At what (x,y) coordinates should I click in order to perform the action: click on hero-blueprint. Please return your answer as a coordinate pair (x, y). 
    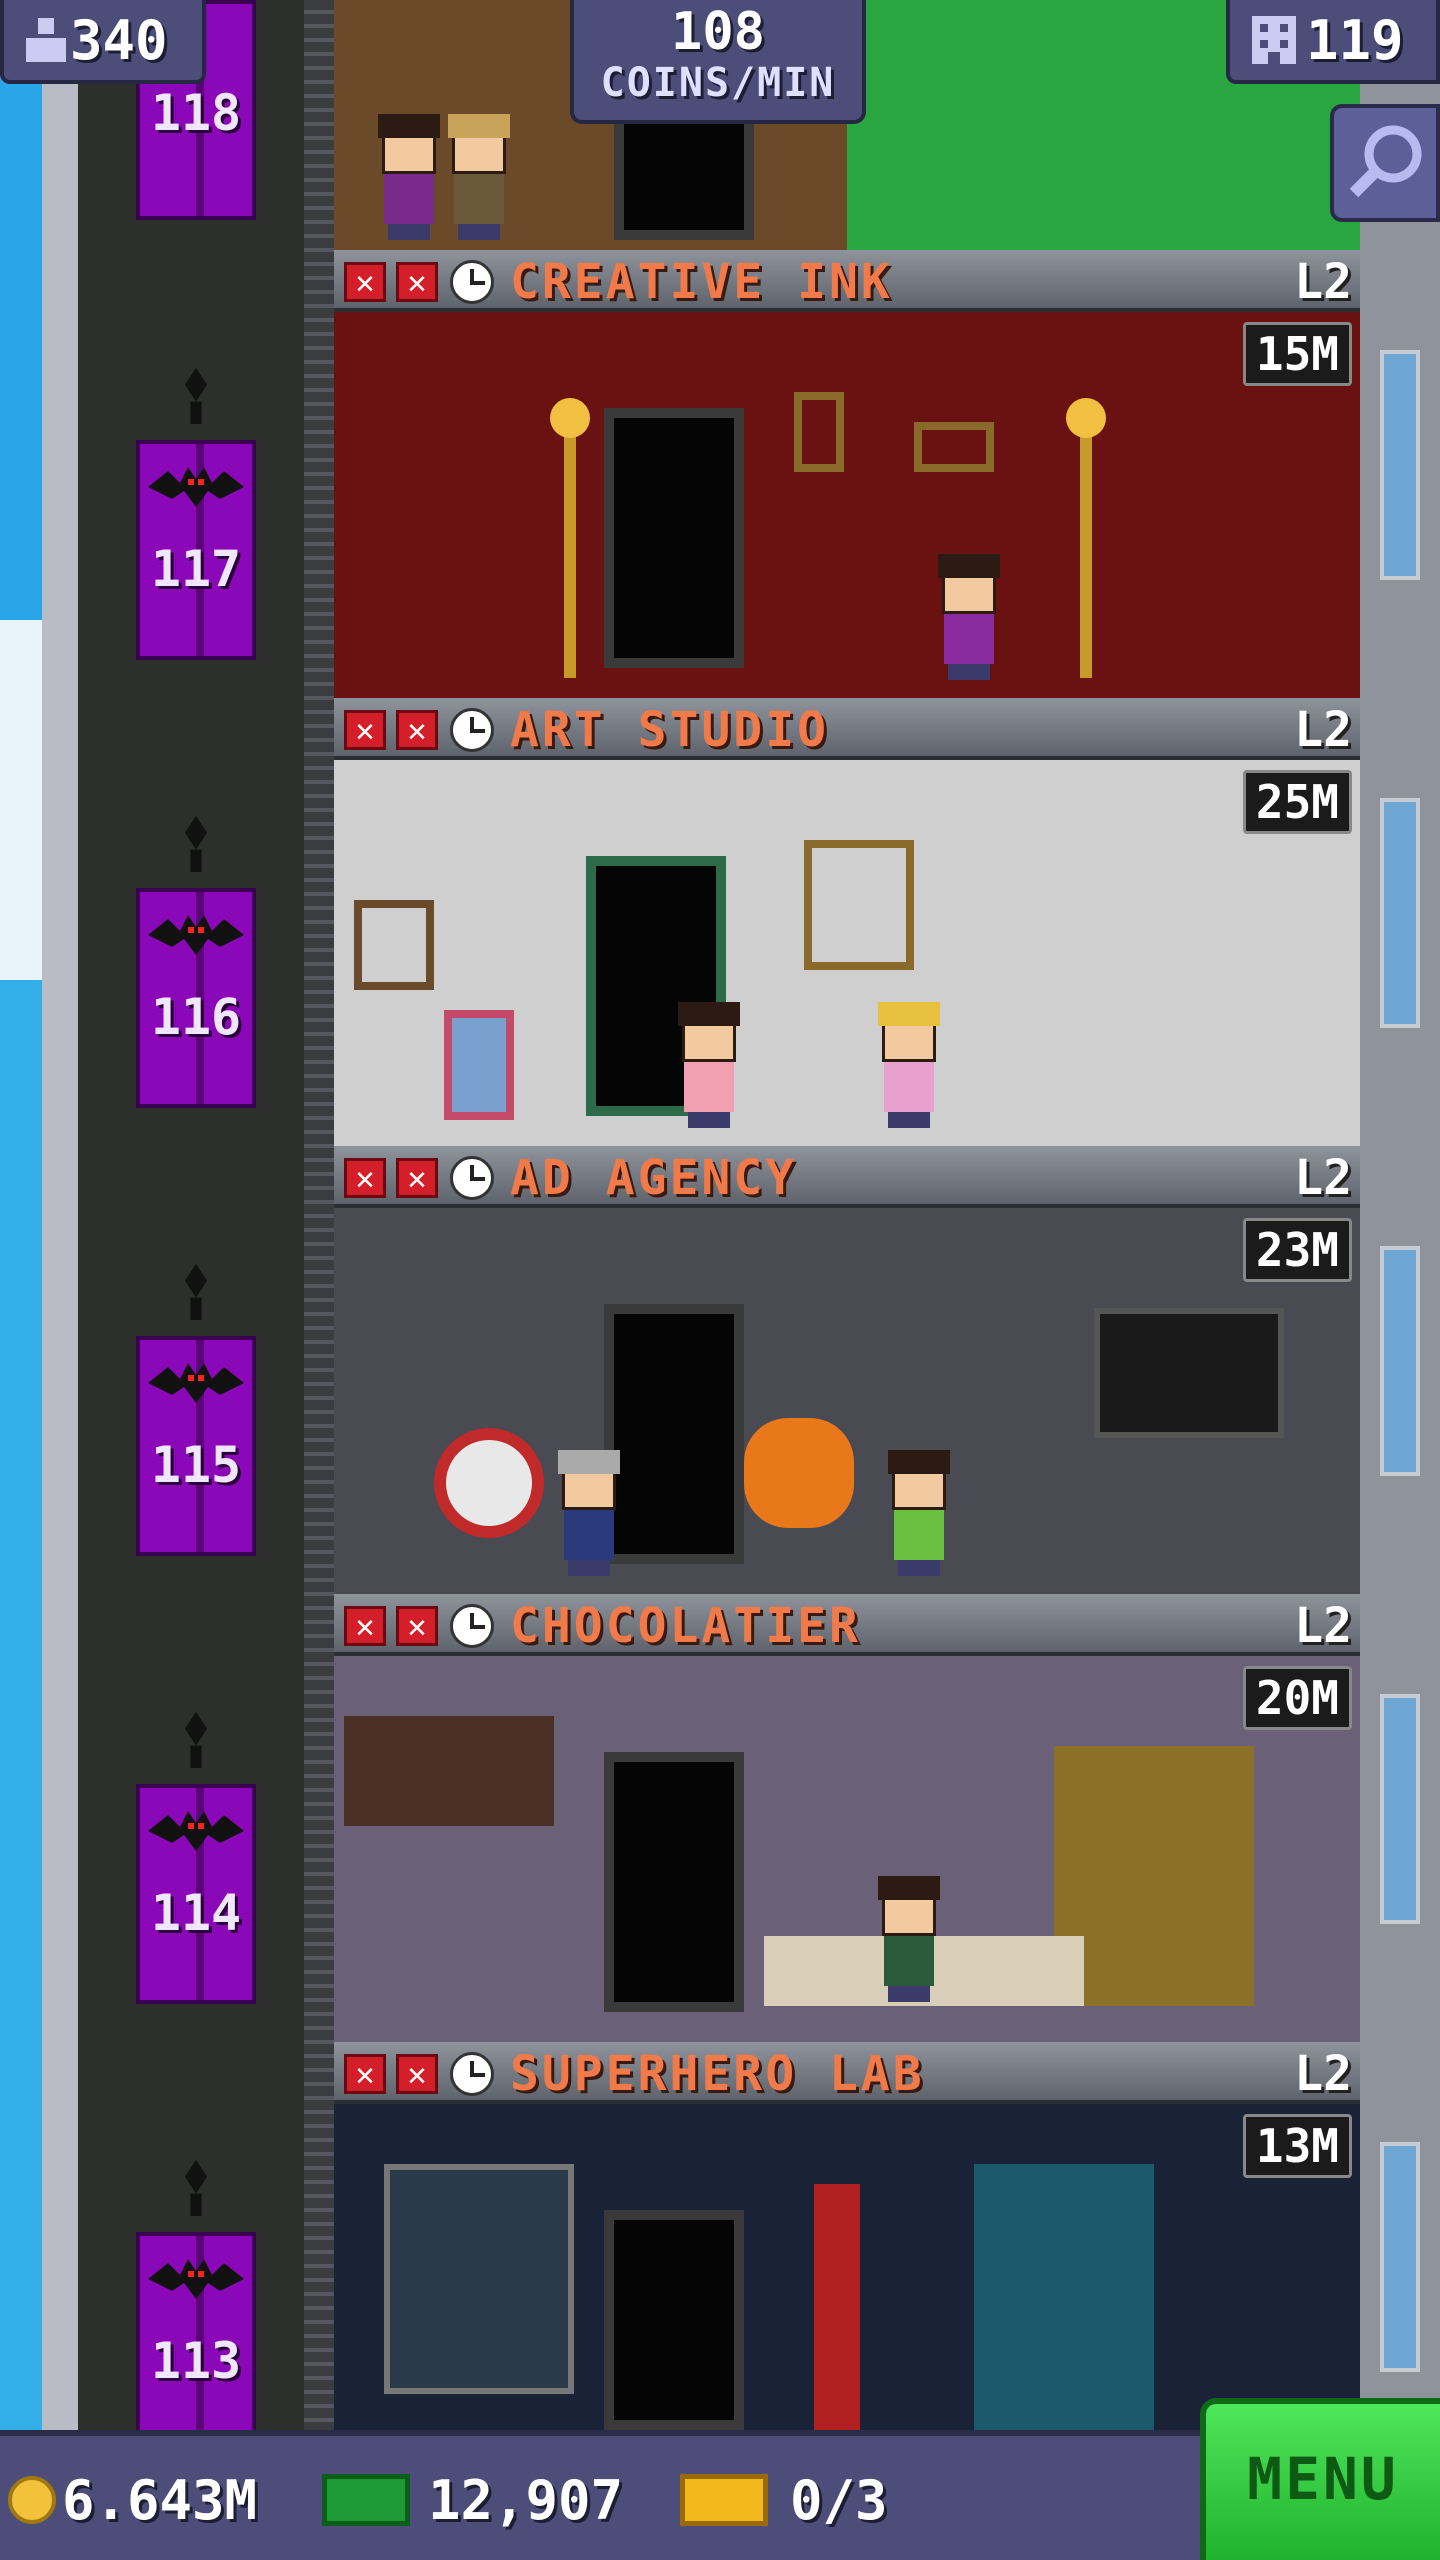
    Looking at the image, I should click on (479, 2279).